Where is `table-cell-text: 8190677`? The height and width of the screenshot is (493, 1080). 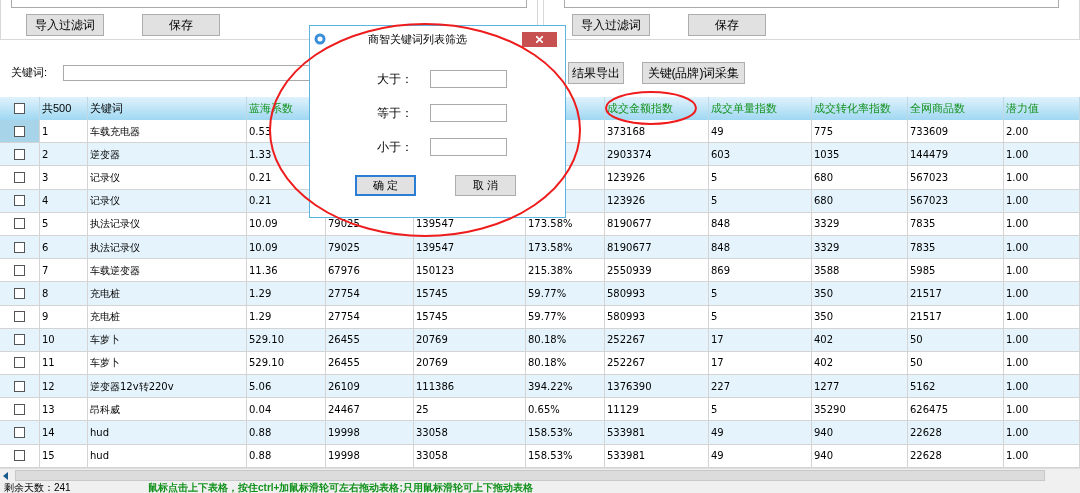 table-cell-text: 8190677 is located at coordinates (629, 247).